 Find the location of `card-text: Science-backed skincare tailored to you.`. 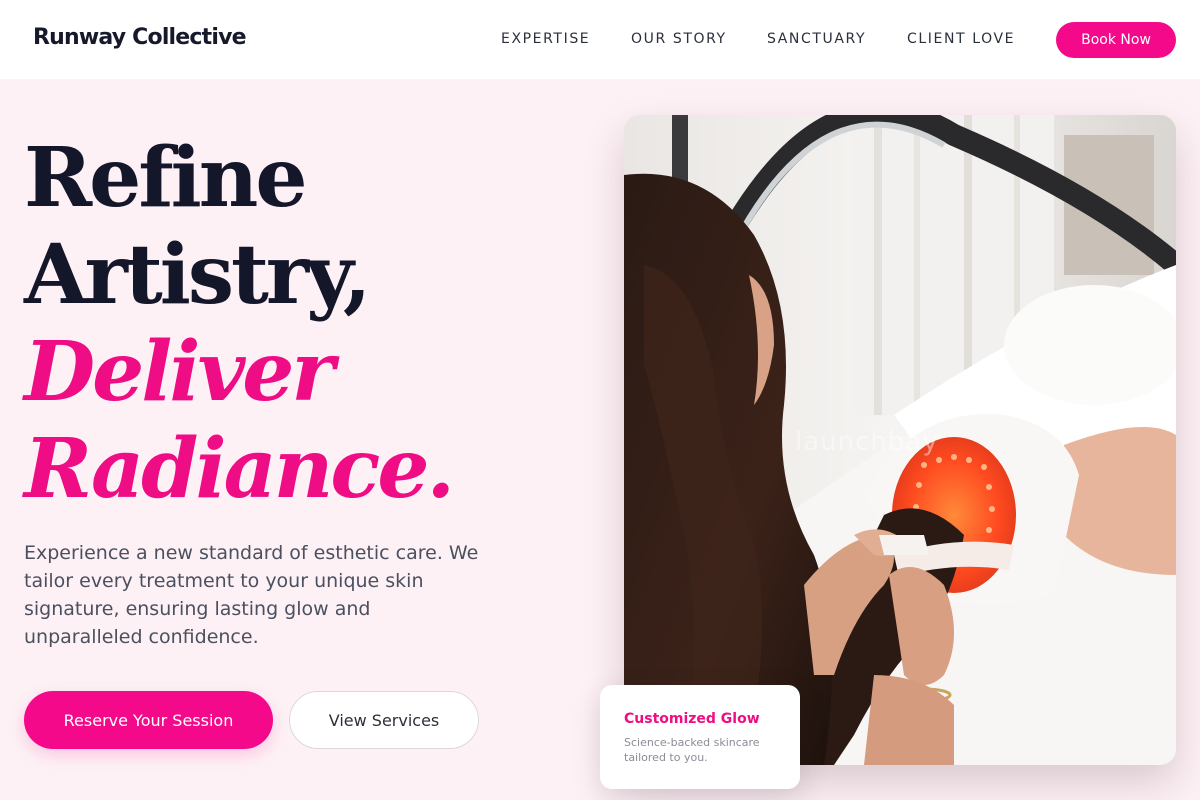

card-text: Science-backed skincare tailored to you. is located at coordinates (692, 750).